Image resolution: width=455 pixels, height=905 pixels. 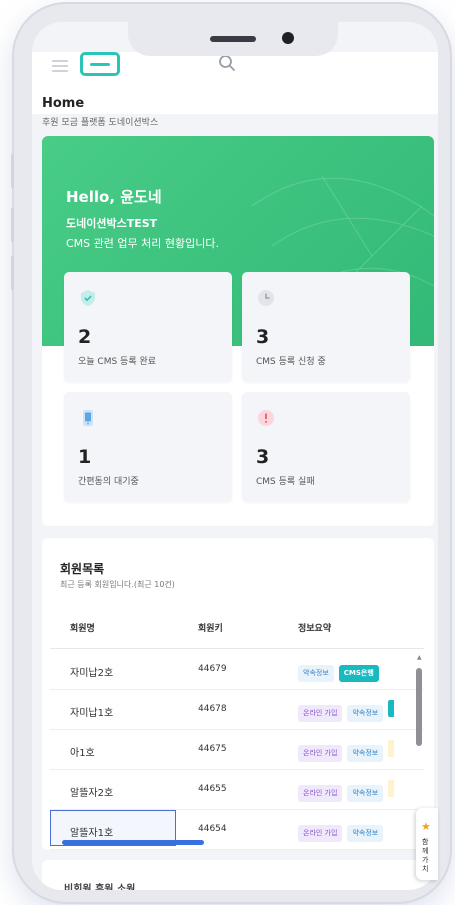 I want to click on alert-circle-icon, so click(x=266, y=418).